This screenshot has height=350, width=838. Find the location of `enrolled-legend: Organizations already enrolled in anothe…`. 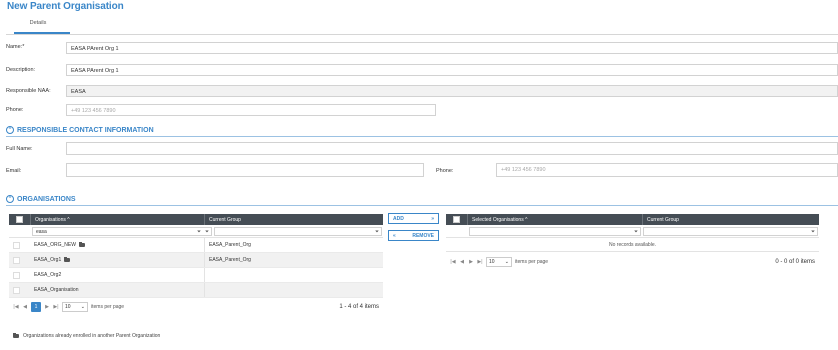

enrolled-legend: Organizations already enrolled in anothe… is located at coordinates (86, 336).